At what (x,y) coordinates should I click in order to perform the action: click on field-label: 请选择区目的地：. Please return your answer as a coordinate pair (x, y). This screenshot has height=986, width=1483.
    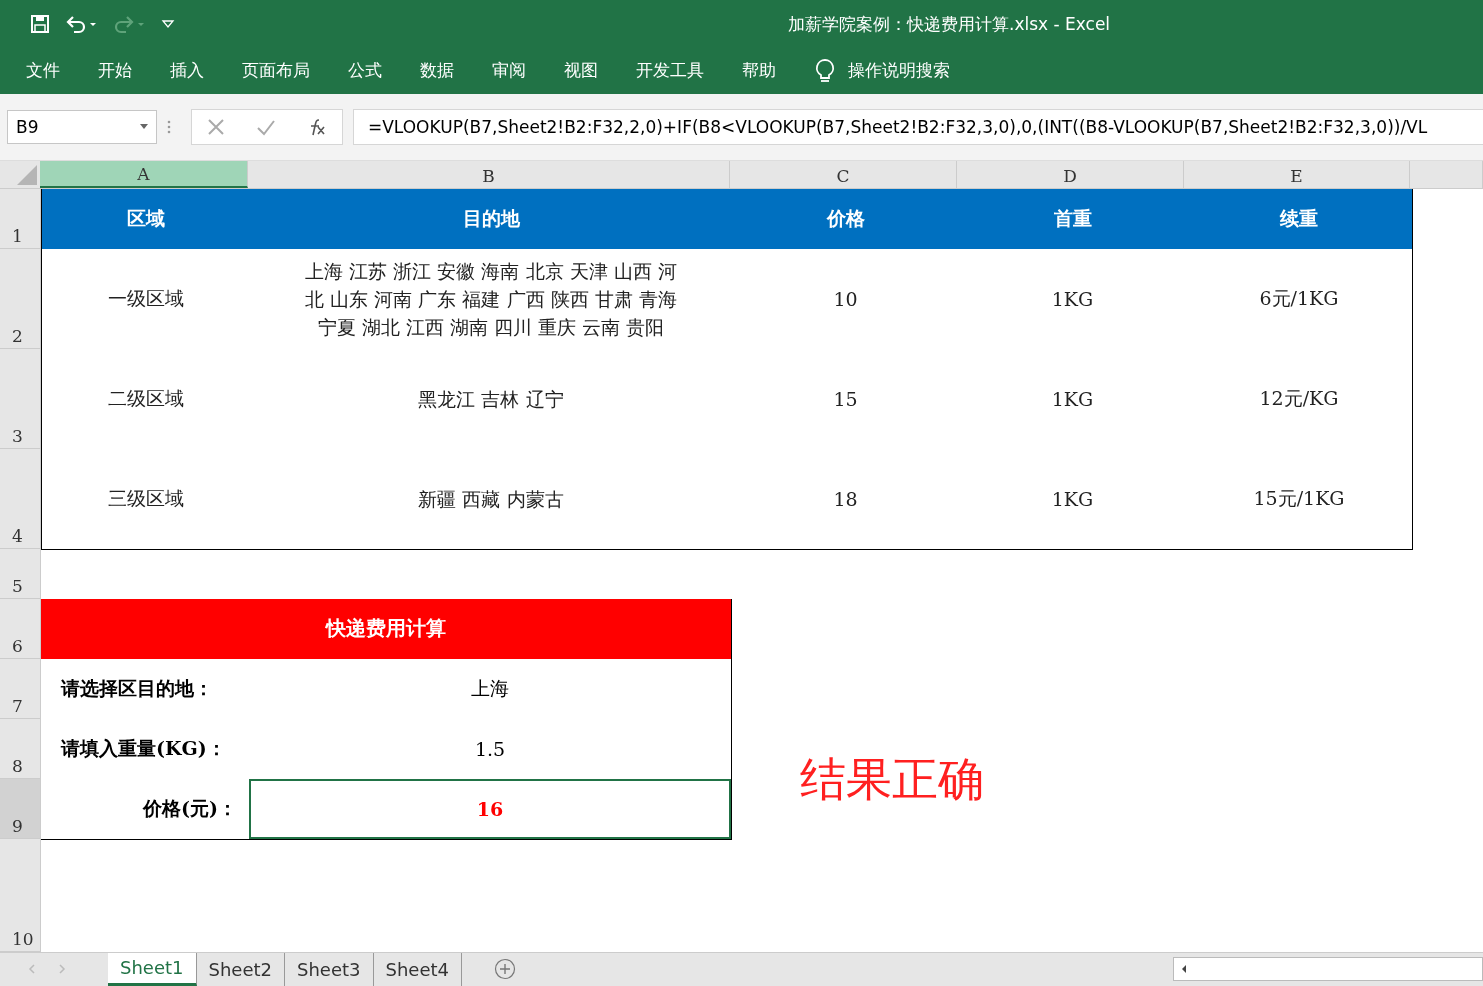
    Looking at the image, I should click on (137, 688).